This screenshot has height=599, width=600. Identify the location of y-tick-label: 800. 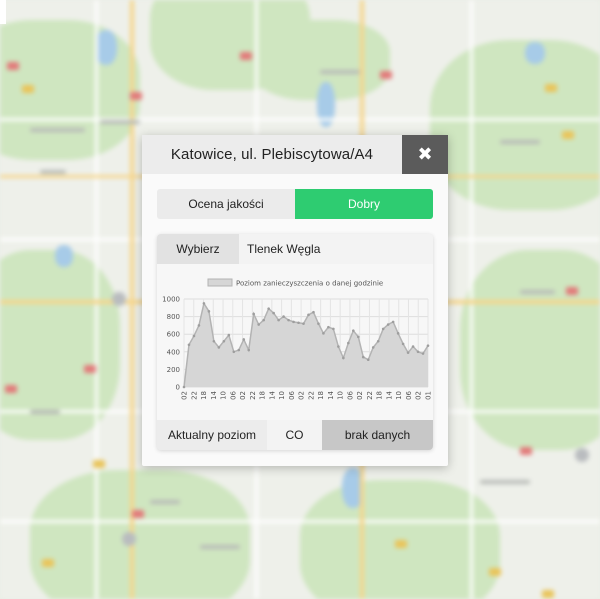
(173, 317).